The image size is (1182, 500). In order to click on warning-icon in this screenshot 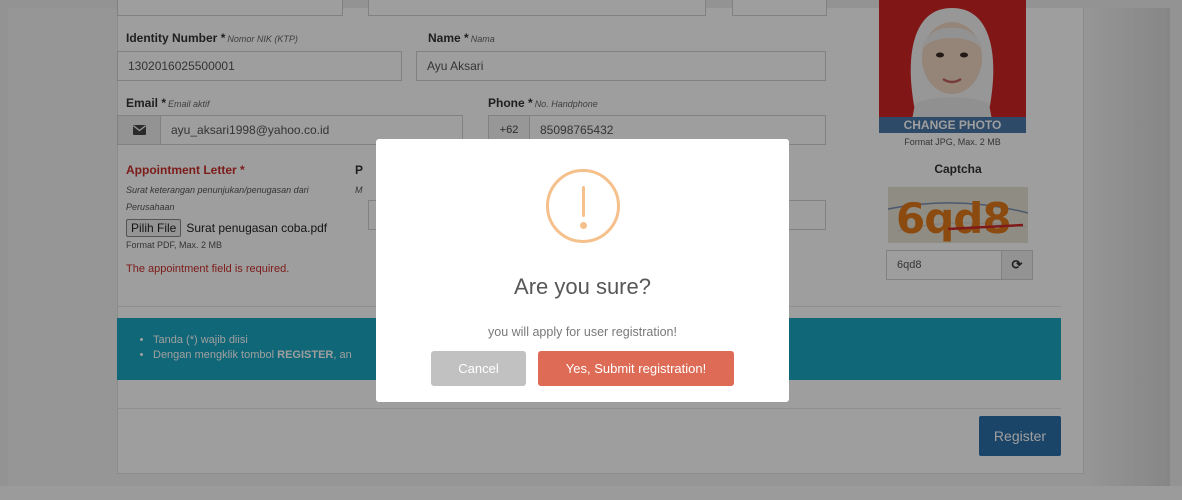, I will do `click(583, 206)`.